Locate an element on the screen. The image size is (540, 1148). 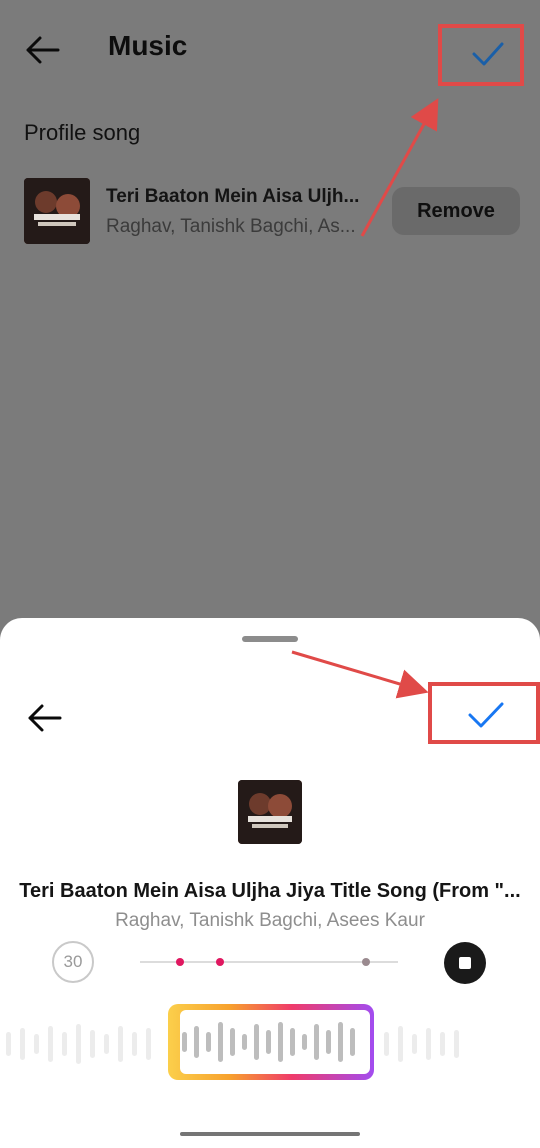
selected-song-artists: Raghav, Tanishk Bagchi, Asees Kaur is located at coordinates (270, 920).